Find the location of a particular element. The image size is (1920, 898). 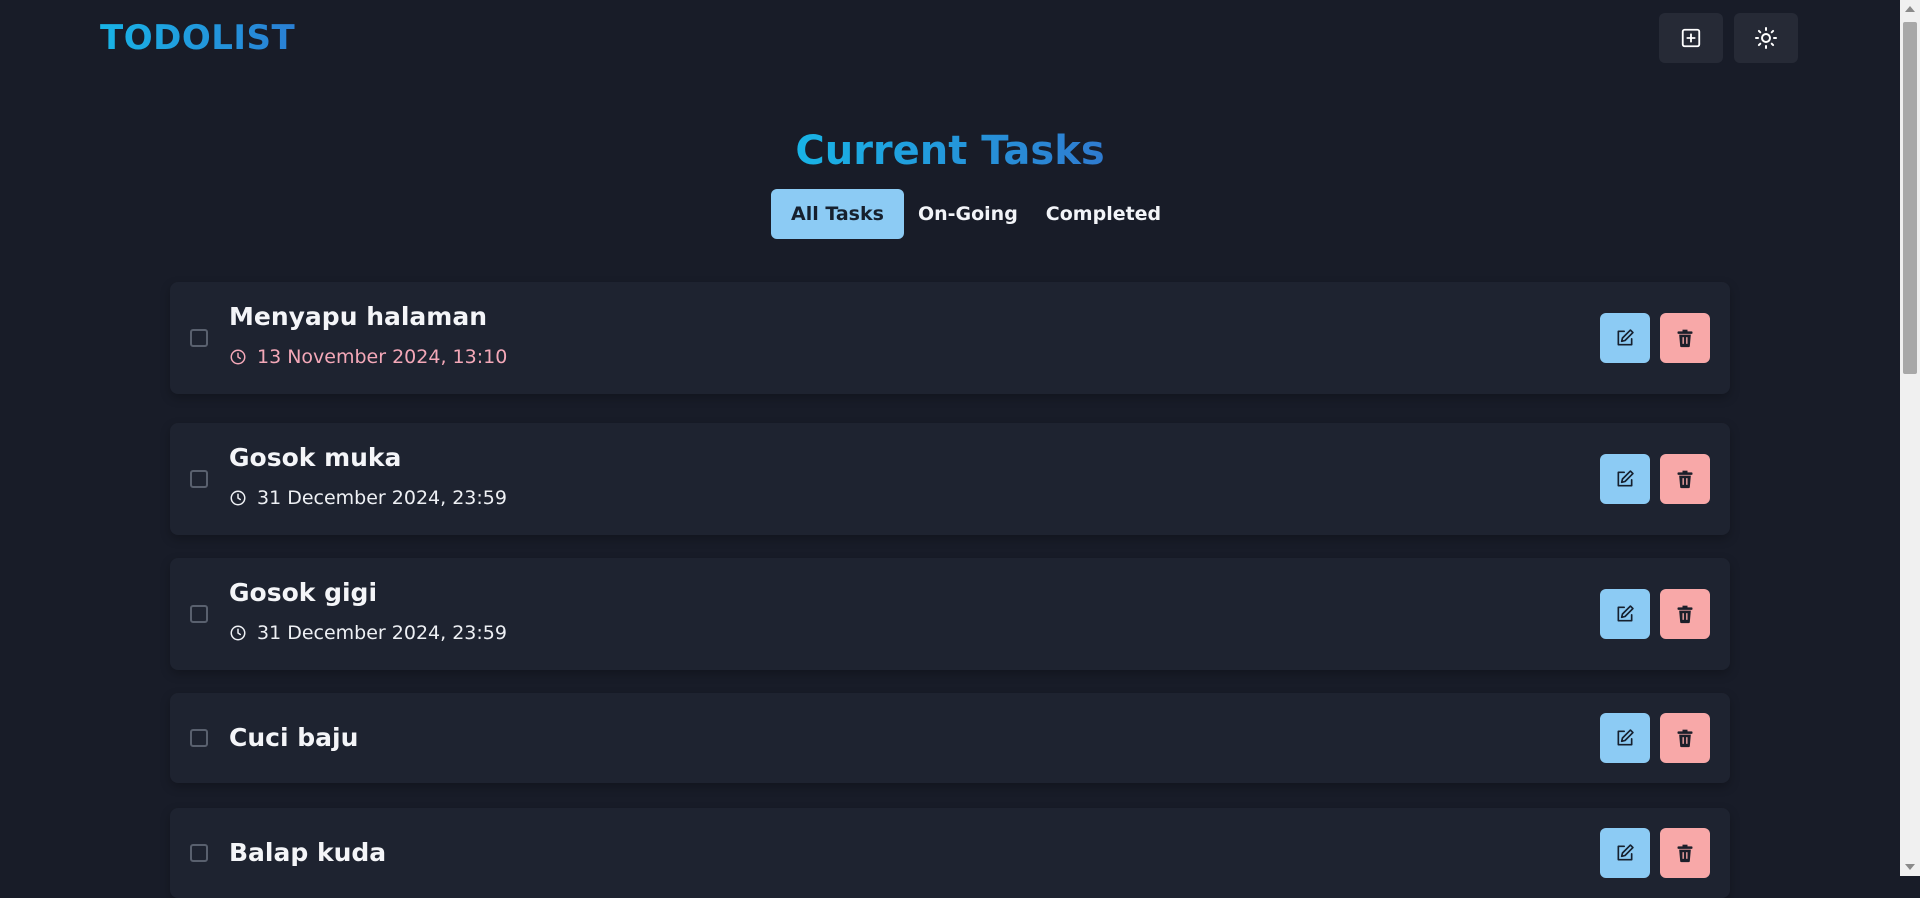

scroll-down-arrow is located at coordinates (1910, 867).